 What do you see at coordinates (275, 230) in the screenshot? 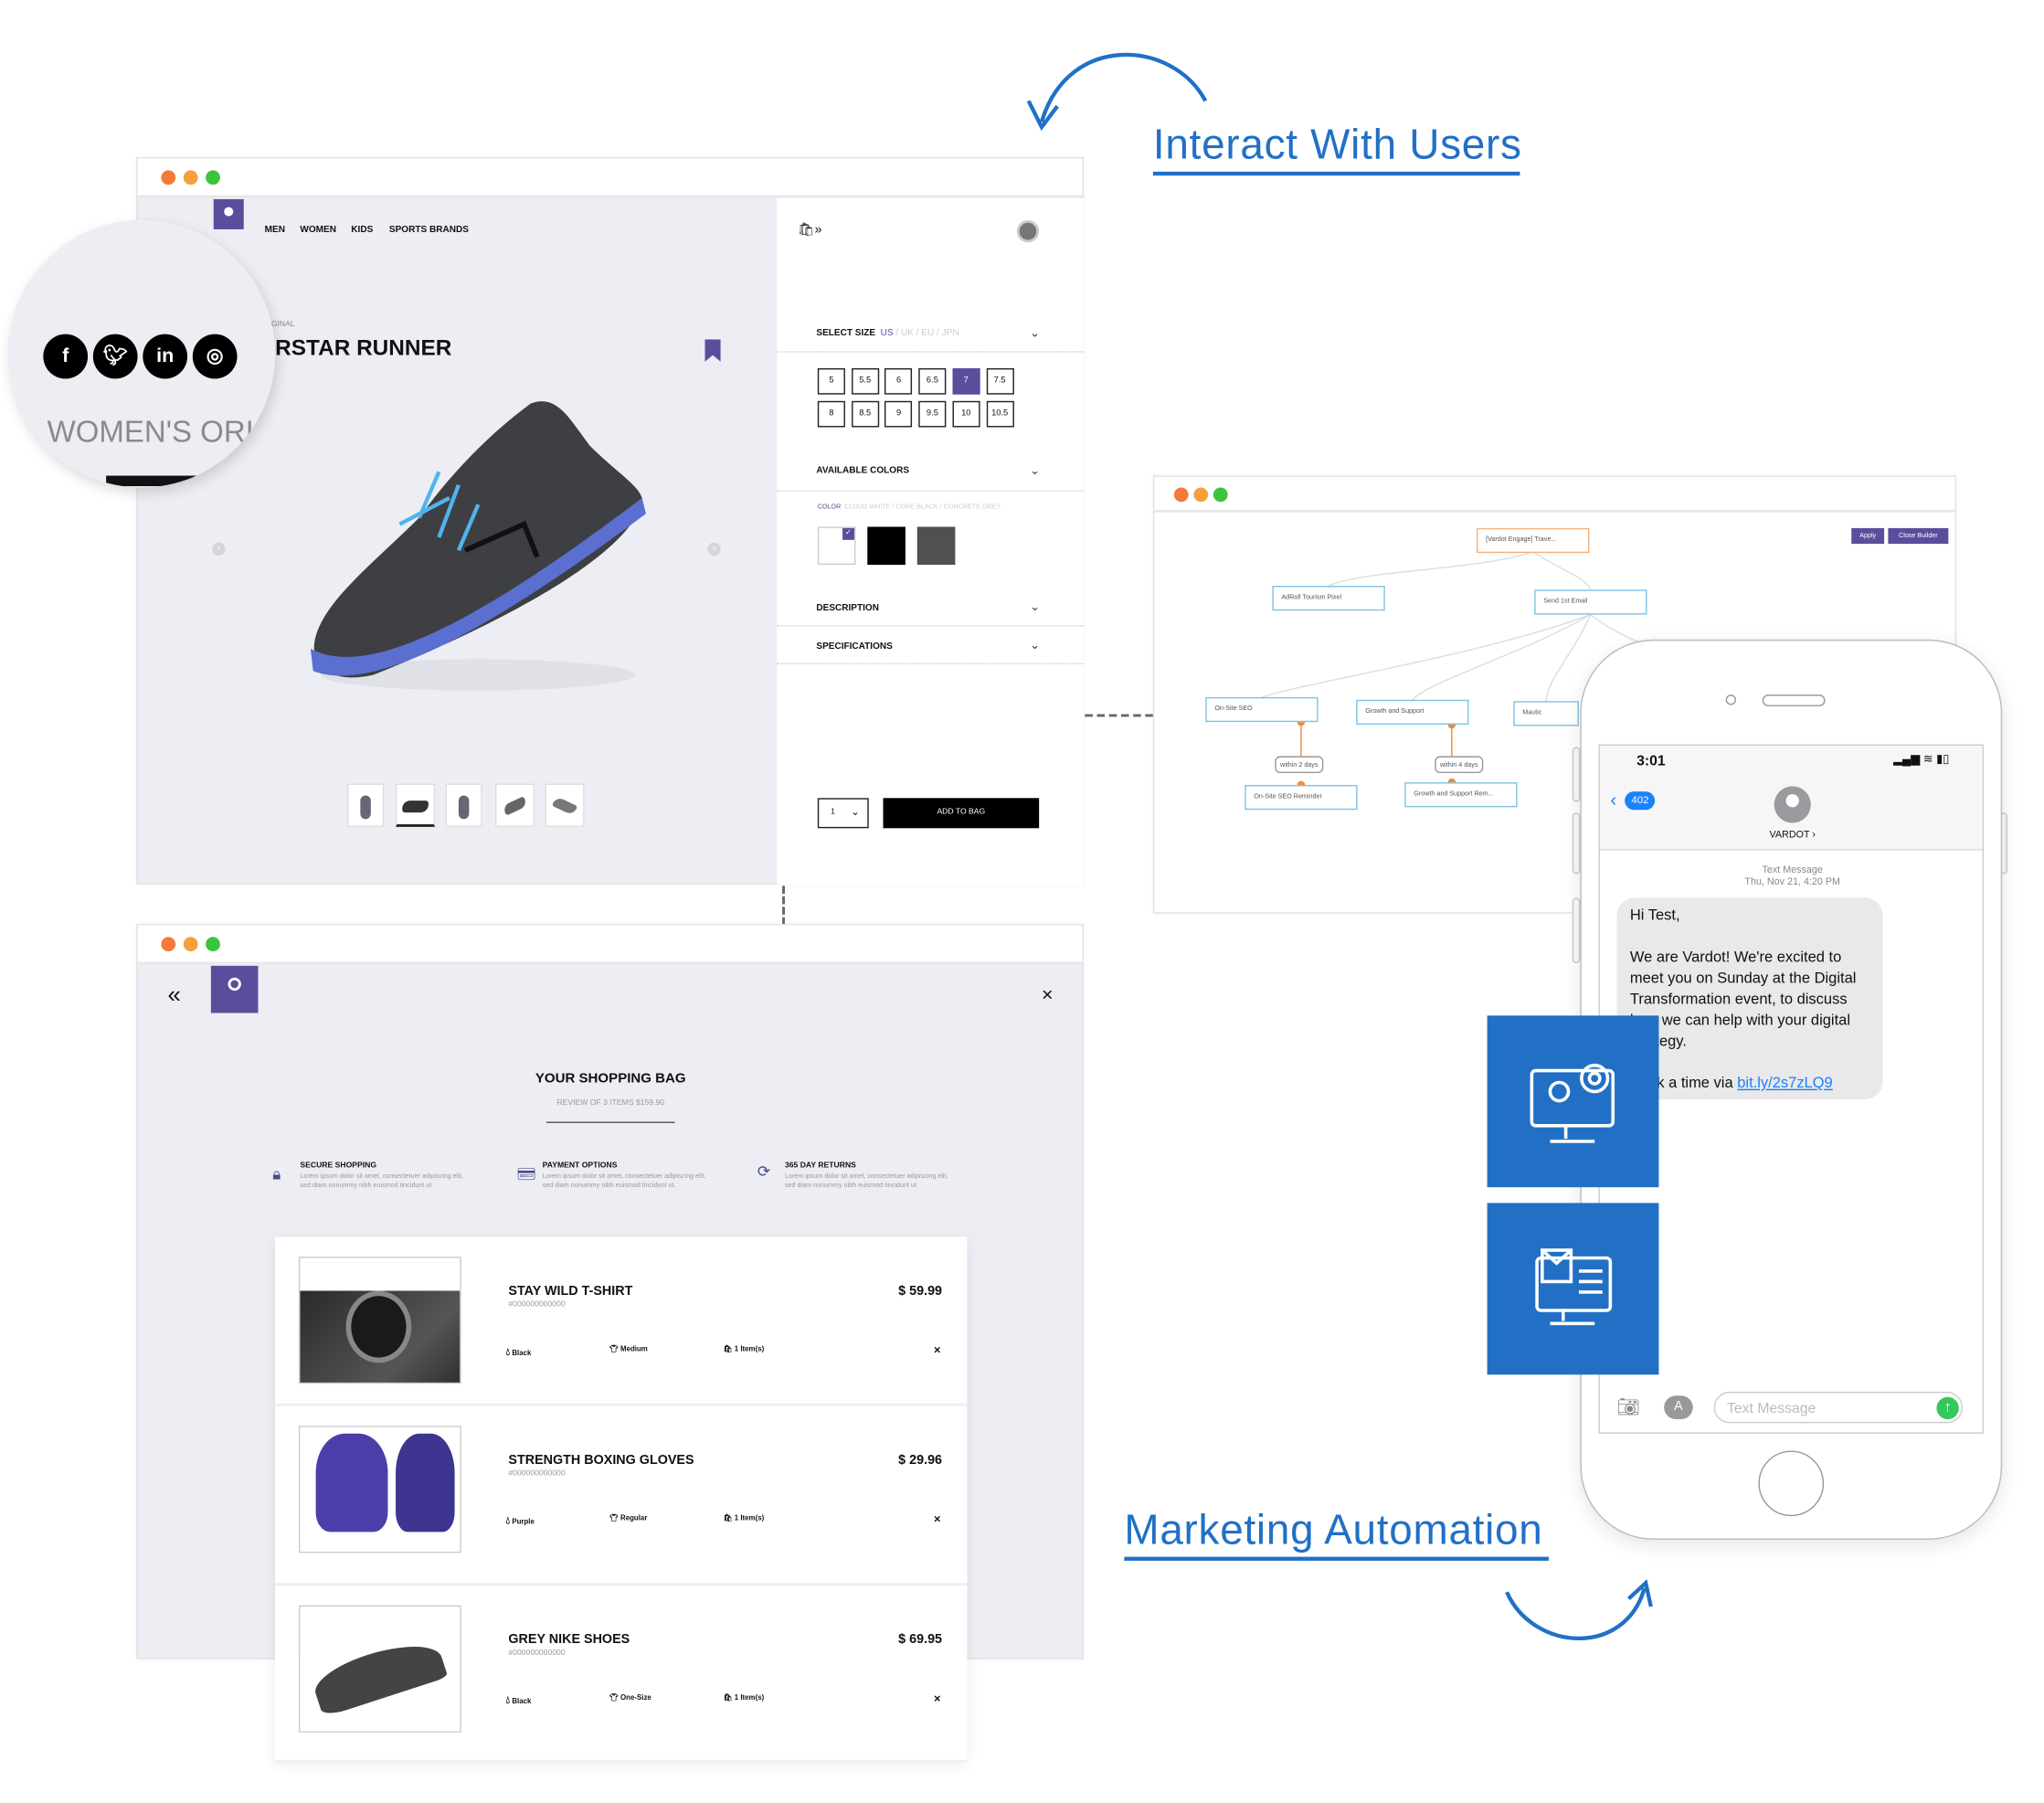
I see `nav-men: MEN` at bounding box center [275, 230].